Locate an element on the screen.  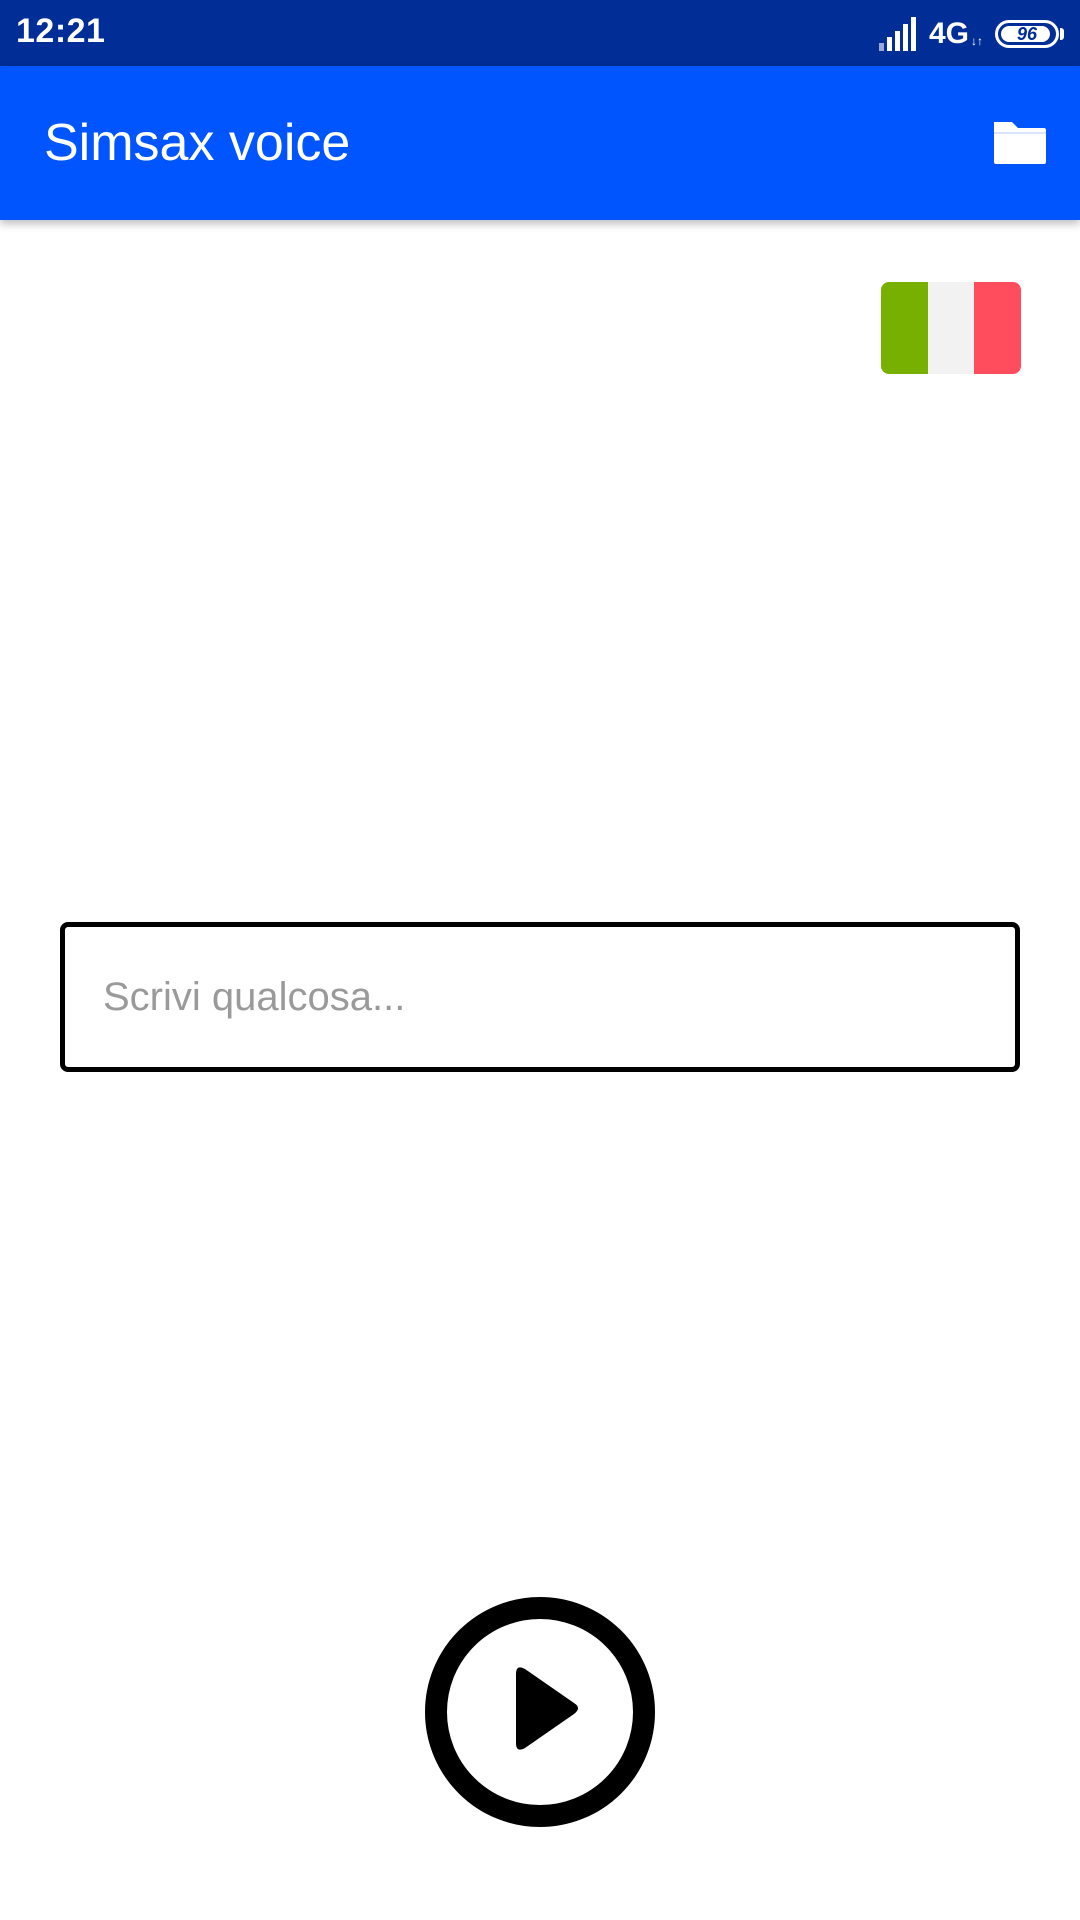
language-flag-button is located at coordinates (951, 328).